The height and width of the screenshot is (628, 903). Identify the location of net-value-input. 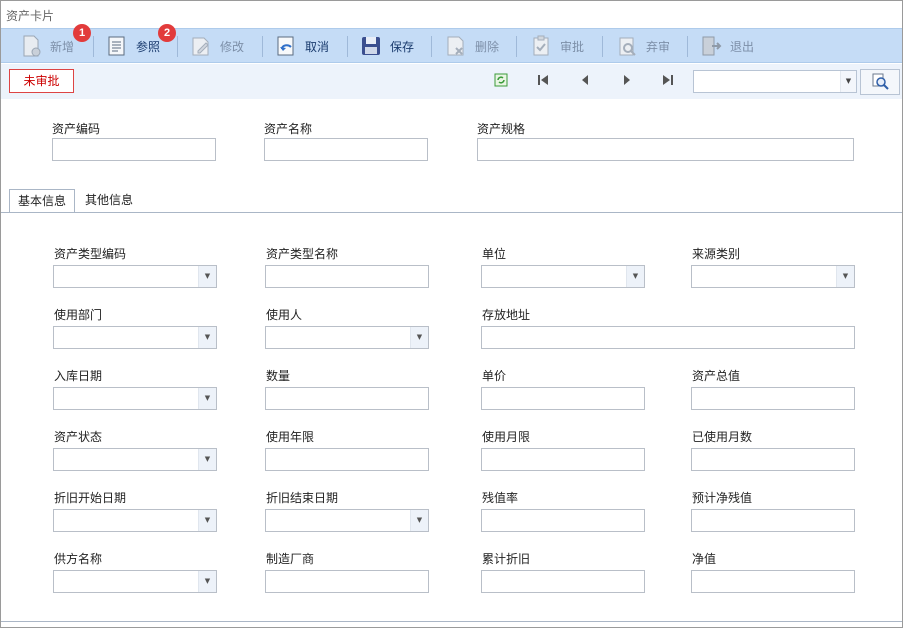
(773, 581).